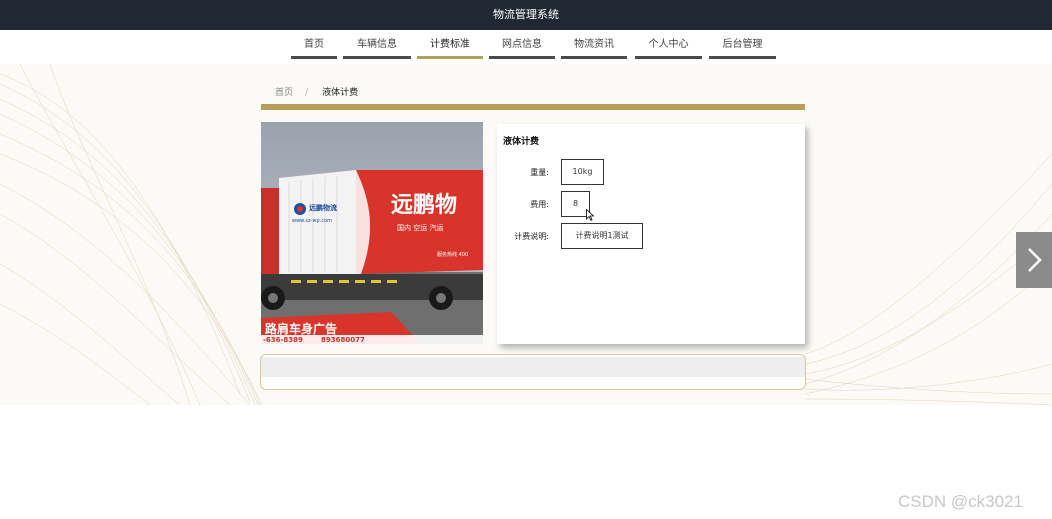 This screenshot has height=519, width=1052. Describe the element at coordinates (533, 107) in the screenshot. I see `section-divider` at that location.